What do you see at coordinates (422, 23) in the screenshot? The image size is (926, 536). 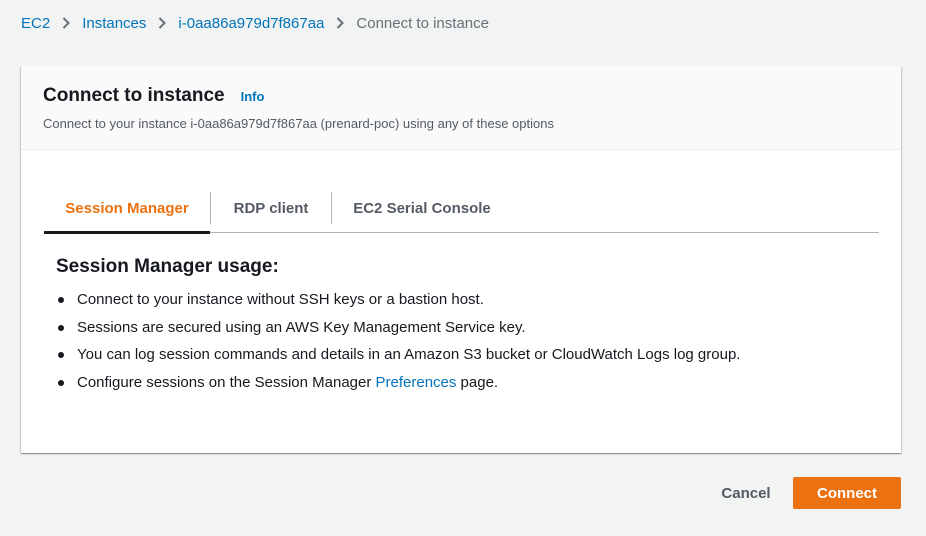 I see `breadcrumb-current: Connect to instance` at bounding box center [422, 23].